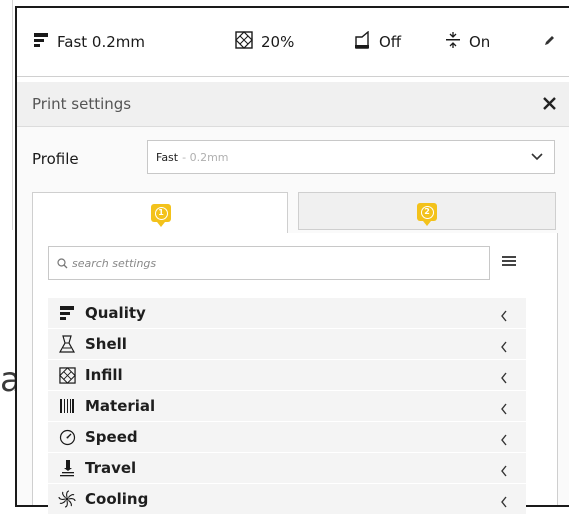  I want to click on category-label: Infill, so click(104, 375).